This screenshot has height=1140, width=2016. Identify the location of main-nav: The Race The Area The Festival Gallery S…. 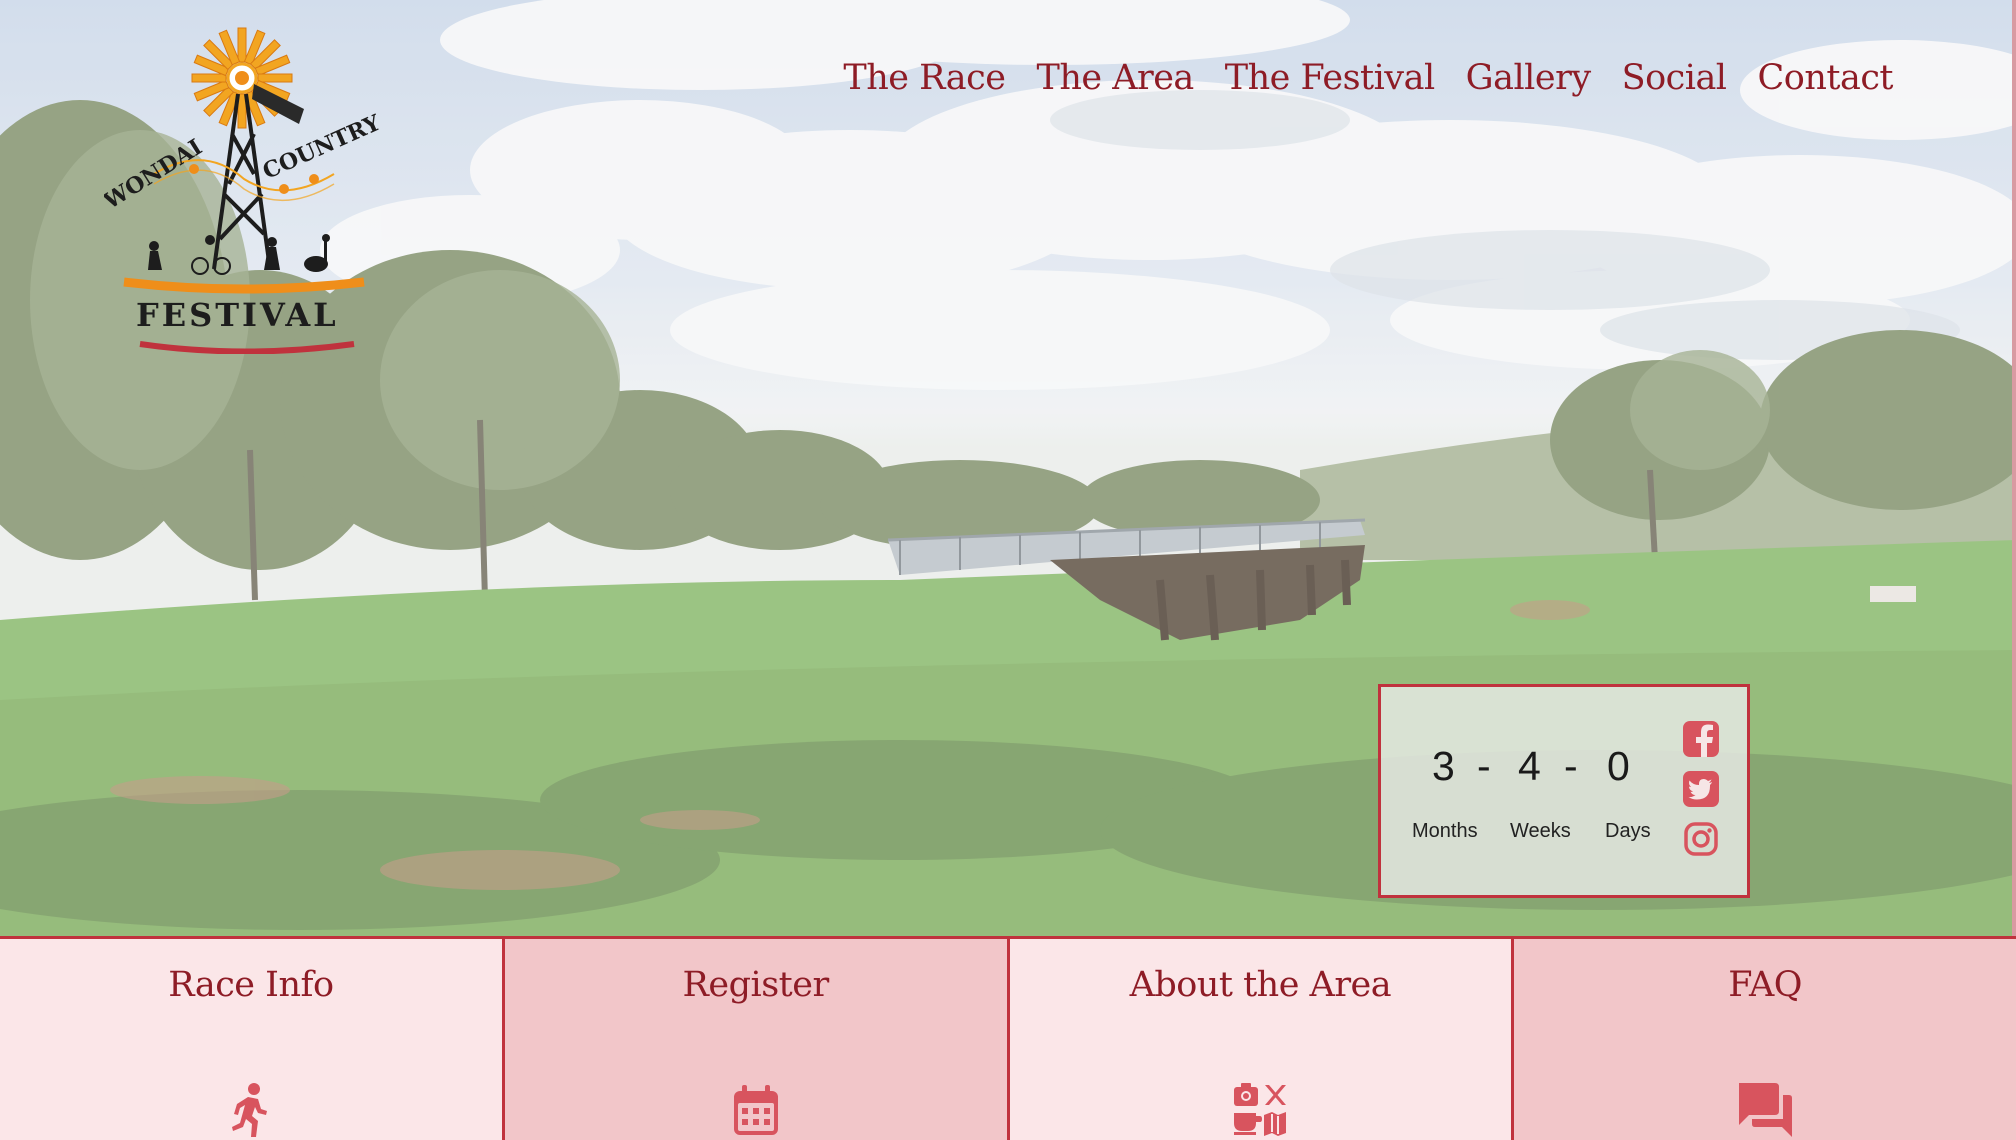
(1368, 78).